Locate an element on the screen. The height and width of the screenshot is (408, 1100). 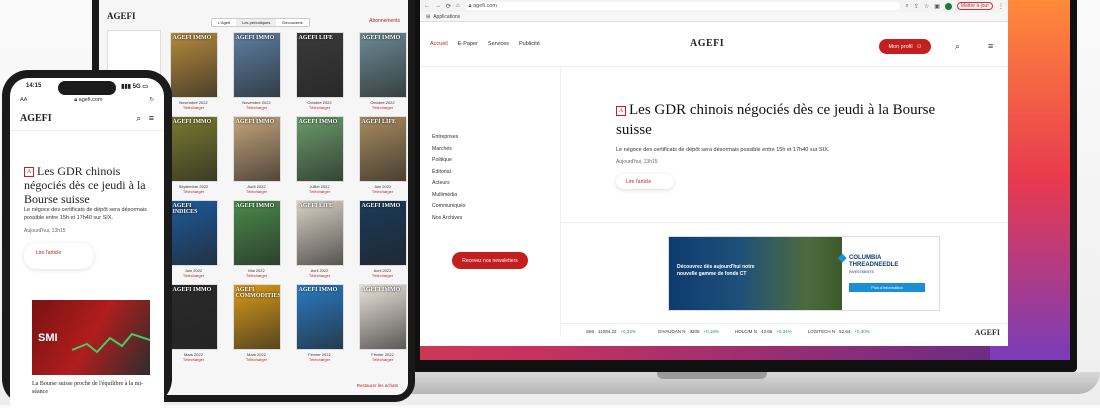
side-menu-item: Entreprises is located at coordinates (448, 138).